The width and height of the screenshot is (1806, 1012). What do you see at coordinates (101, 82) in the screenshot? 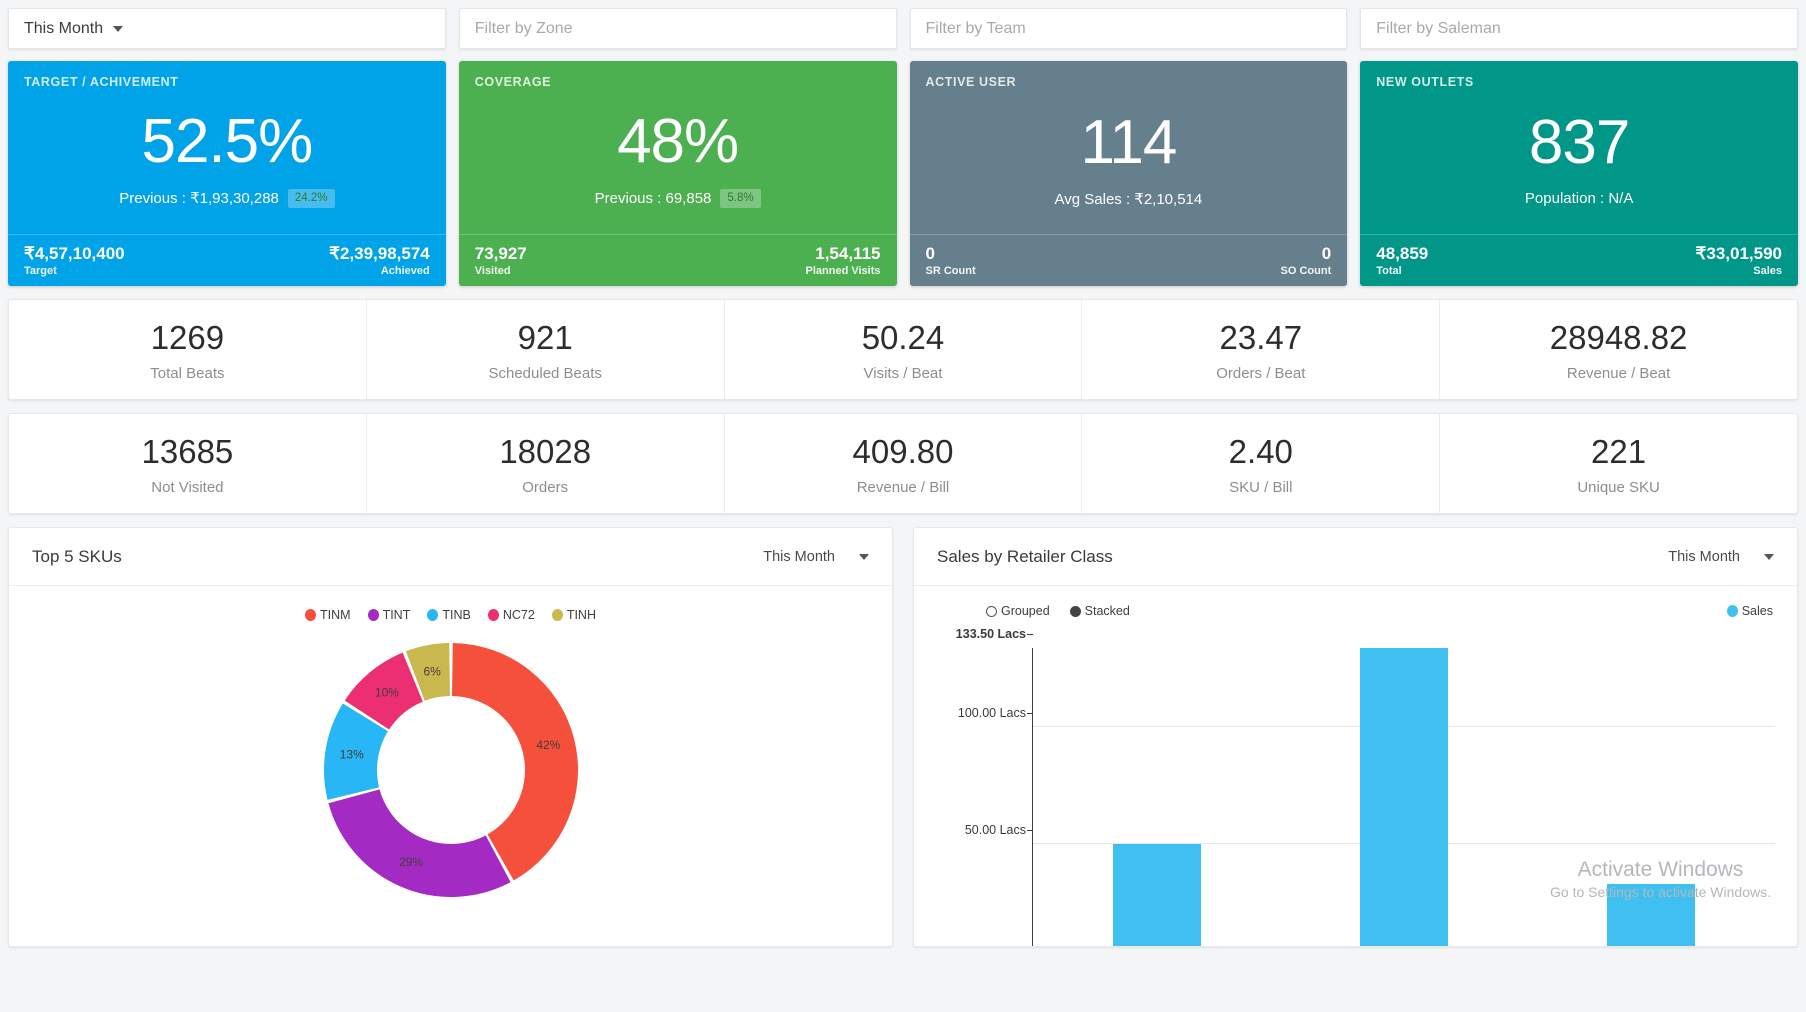
I see `kpi-title: TARGET / ACHIVEMENT` at bounding box center [101, 82].